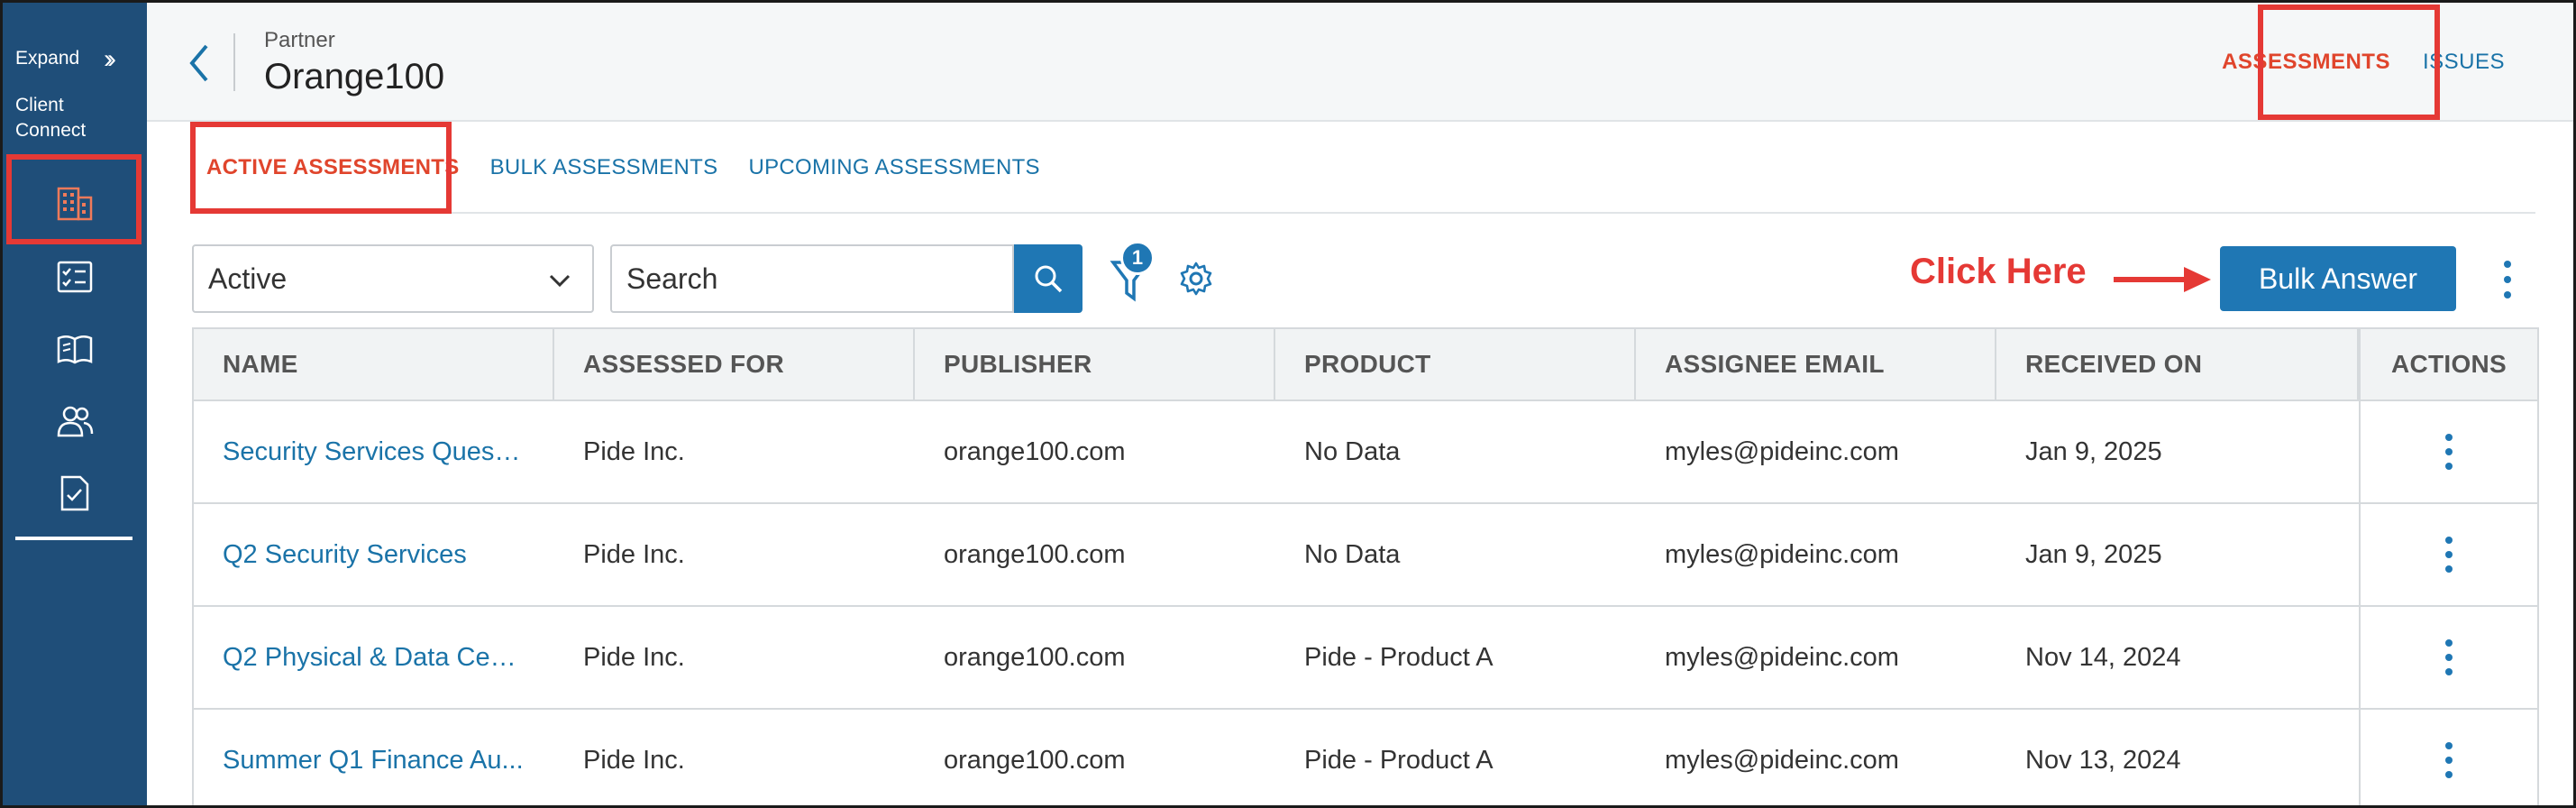  What do you see at coordinates (2103, 657) in the screenshot?
I see `received-on-cell: Nov 14, 2024` at bounding box center [2103, 657].